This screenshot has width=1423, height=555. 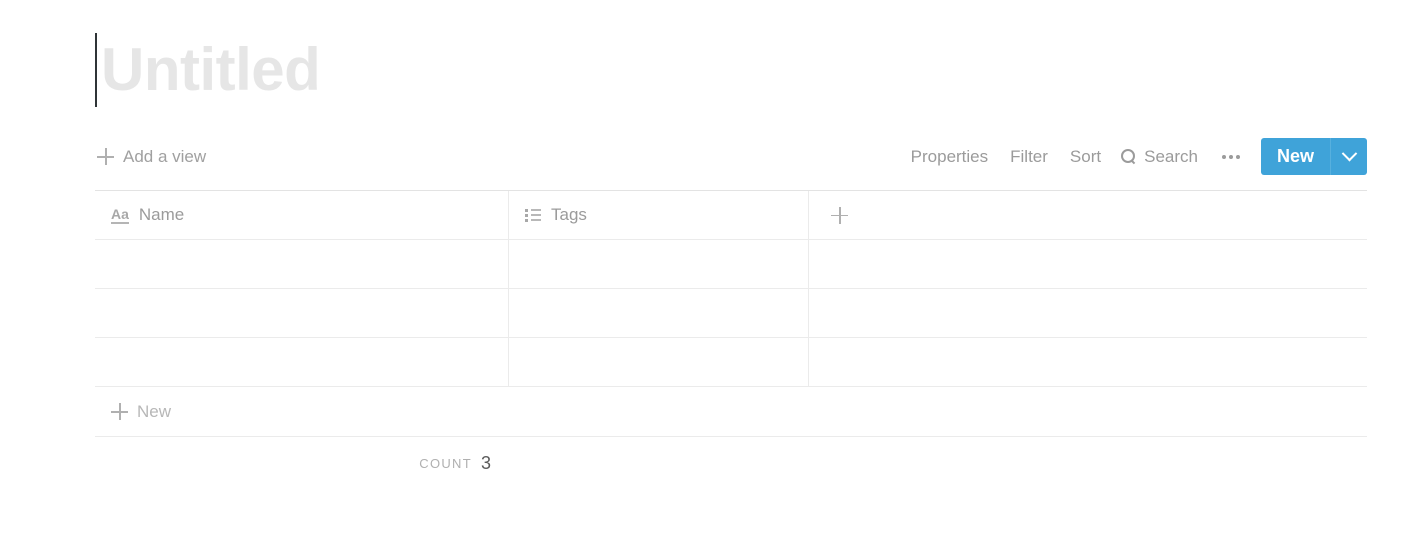 I want to click on table-header-row: Aa Name Tags, so click(x=731, y=215).